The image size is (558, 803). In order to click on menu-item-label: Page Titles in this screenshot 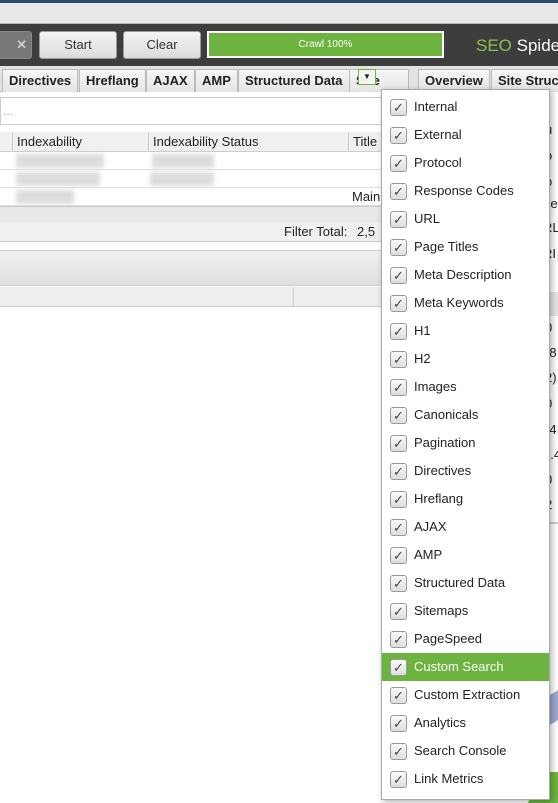, I will do `click(446, 246)`.